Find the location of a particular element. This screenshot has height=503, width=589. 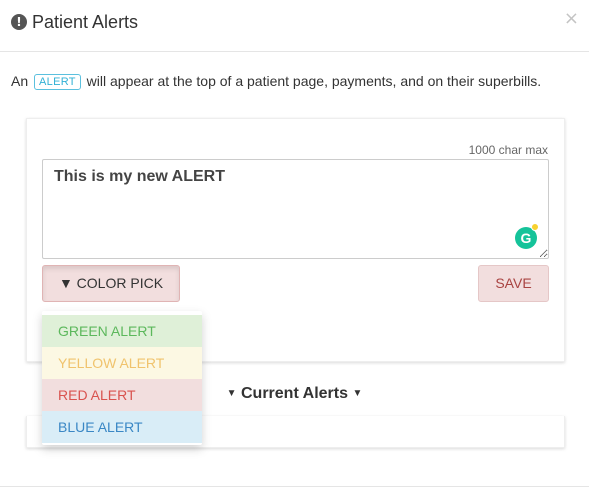

current-alerts-label: Current Alerts is located at coordinates (294, 393).